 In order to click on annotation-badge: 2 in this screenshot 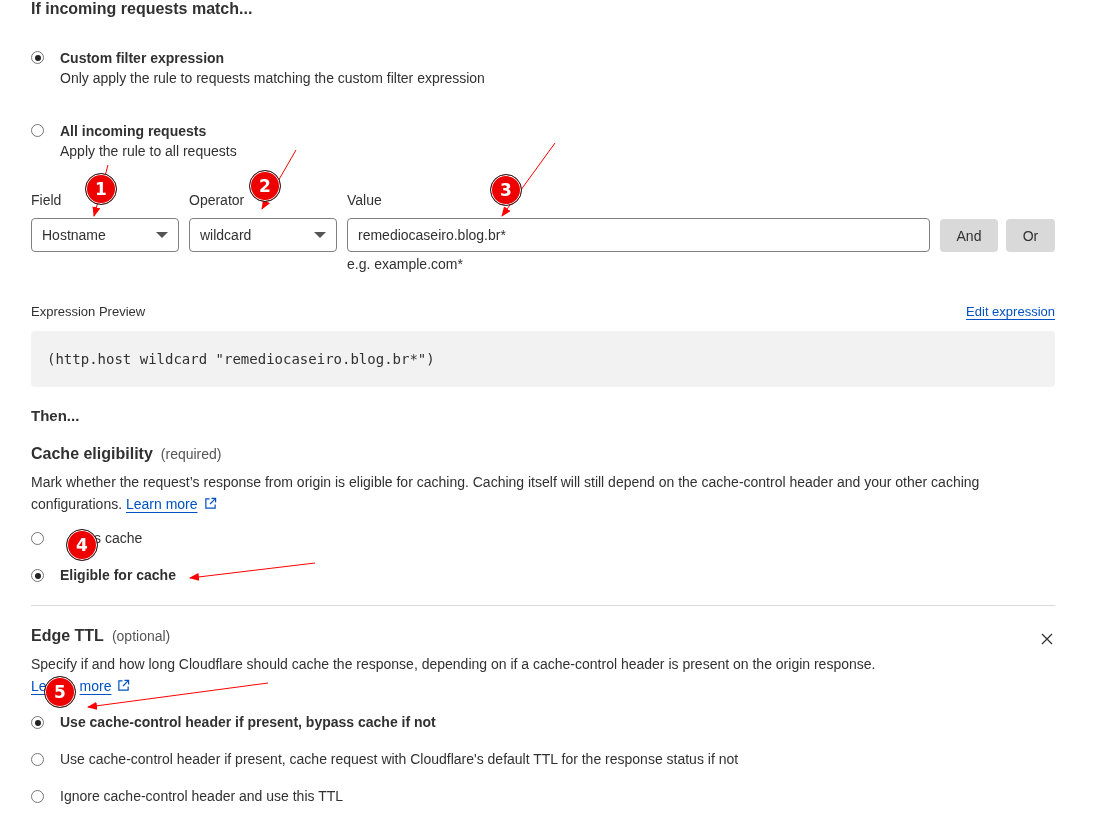, I will do `click(265, 186)`.